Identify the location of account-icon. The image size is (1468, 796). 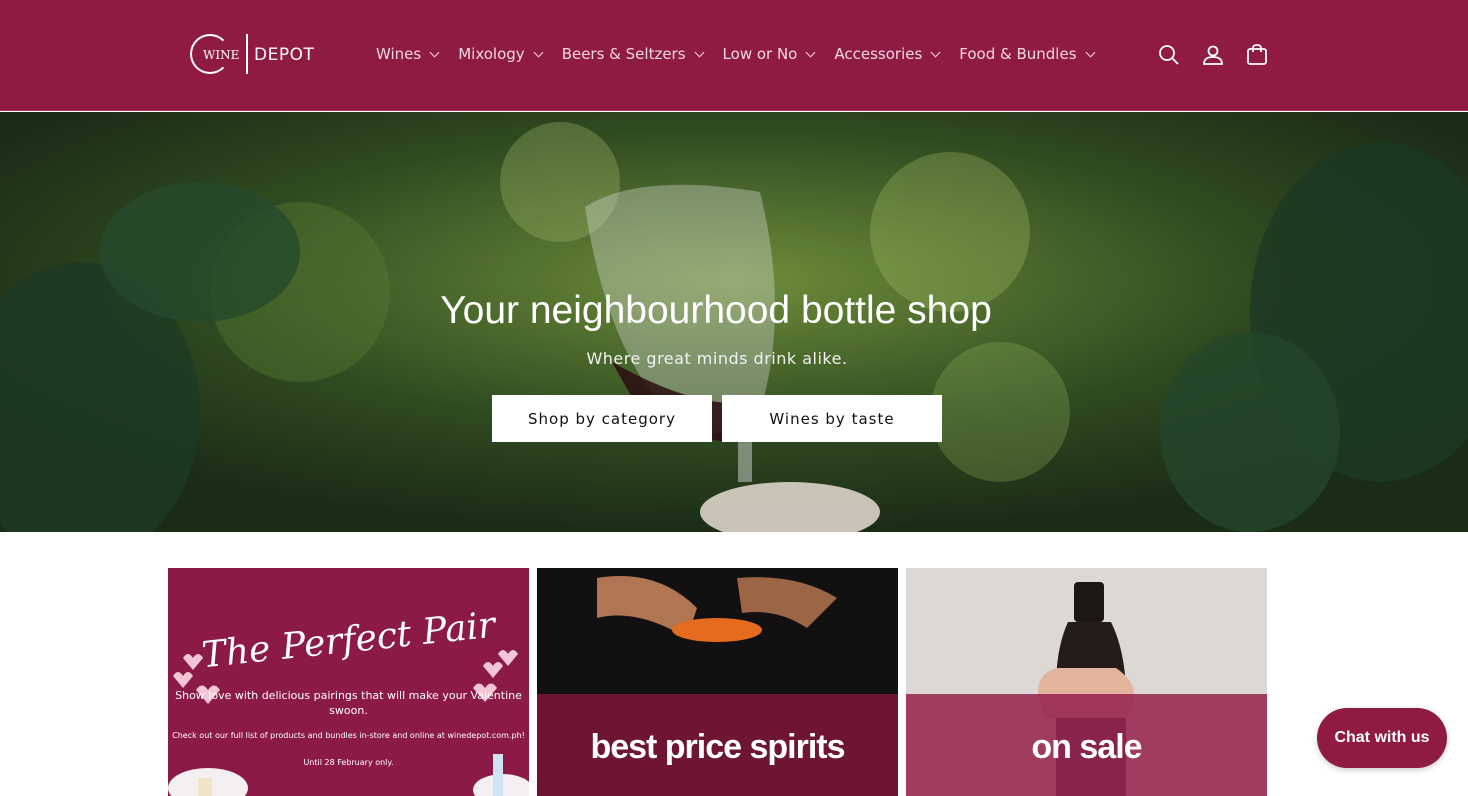
(1213, 55).